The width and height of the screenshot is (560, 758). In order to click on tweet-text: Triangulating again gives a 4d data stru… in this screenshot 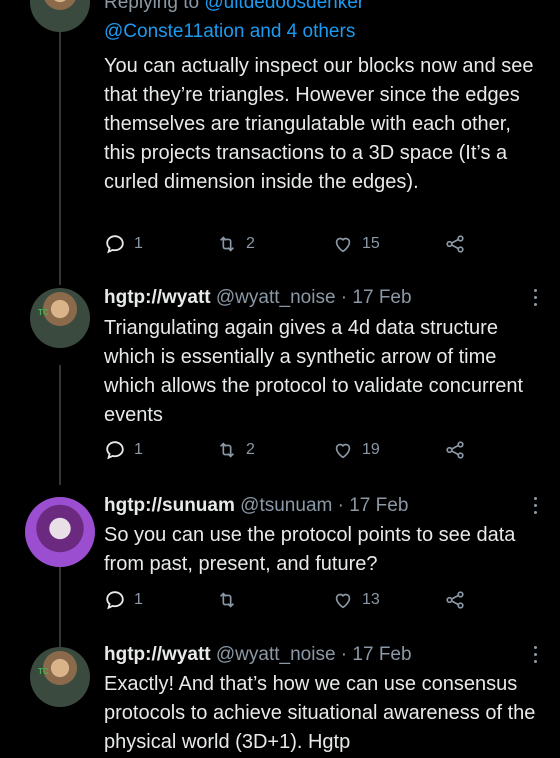, I will do `click(314, 371)`.